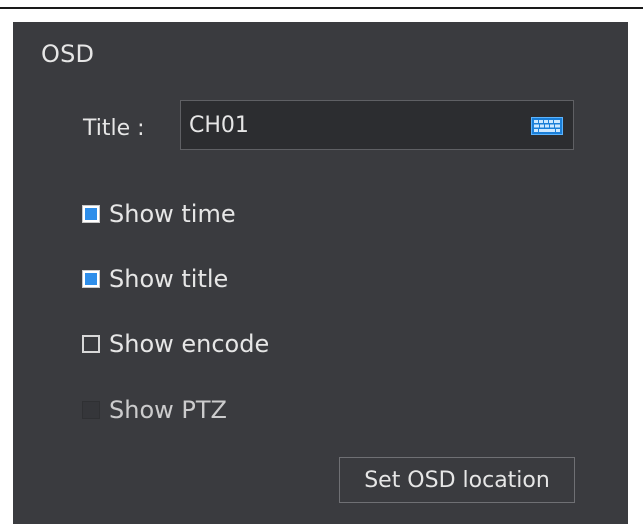  I want to click on keyboard-icon, so click(547, 126).